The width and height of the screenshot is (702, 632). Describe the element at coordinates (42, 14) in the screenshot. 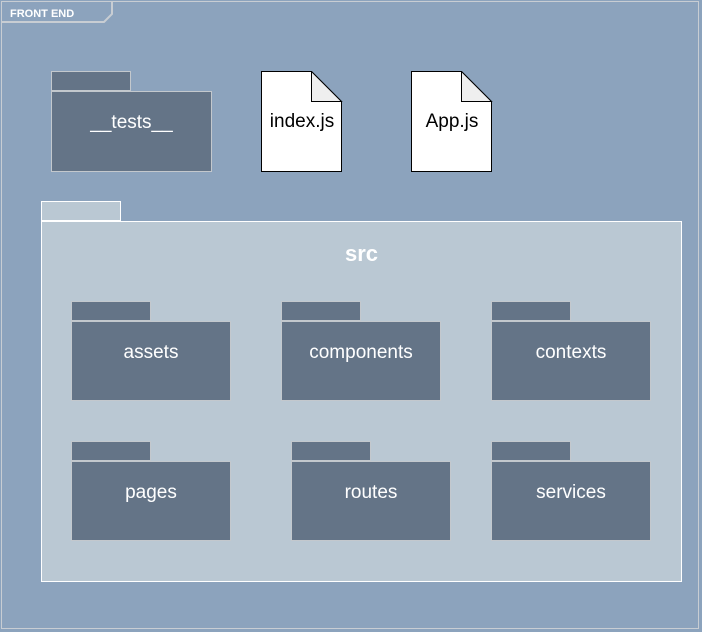

I see `frame-label: FRONT END` at that location.